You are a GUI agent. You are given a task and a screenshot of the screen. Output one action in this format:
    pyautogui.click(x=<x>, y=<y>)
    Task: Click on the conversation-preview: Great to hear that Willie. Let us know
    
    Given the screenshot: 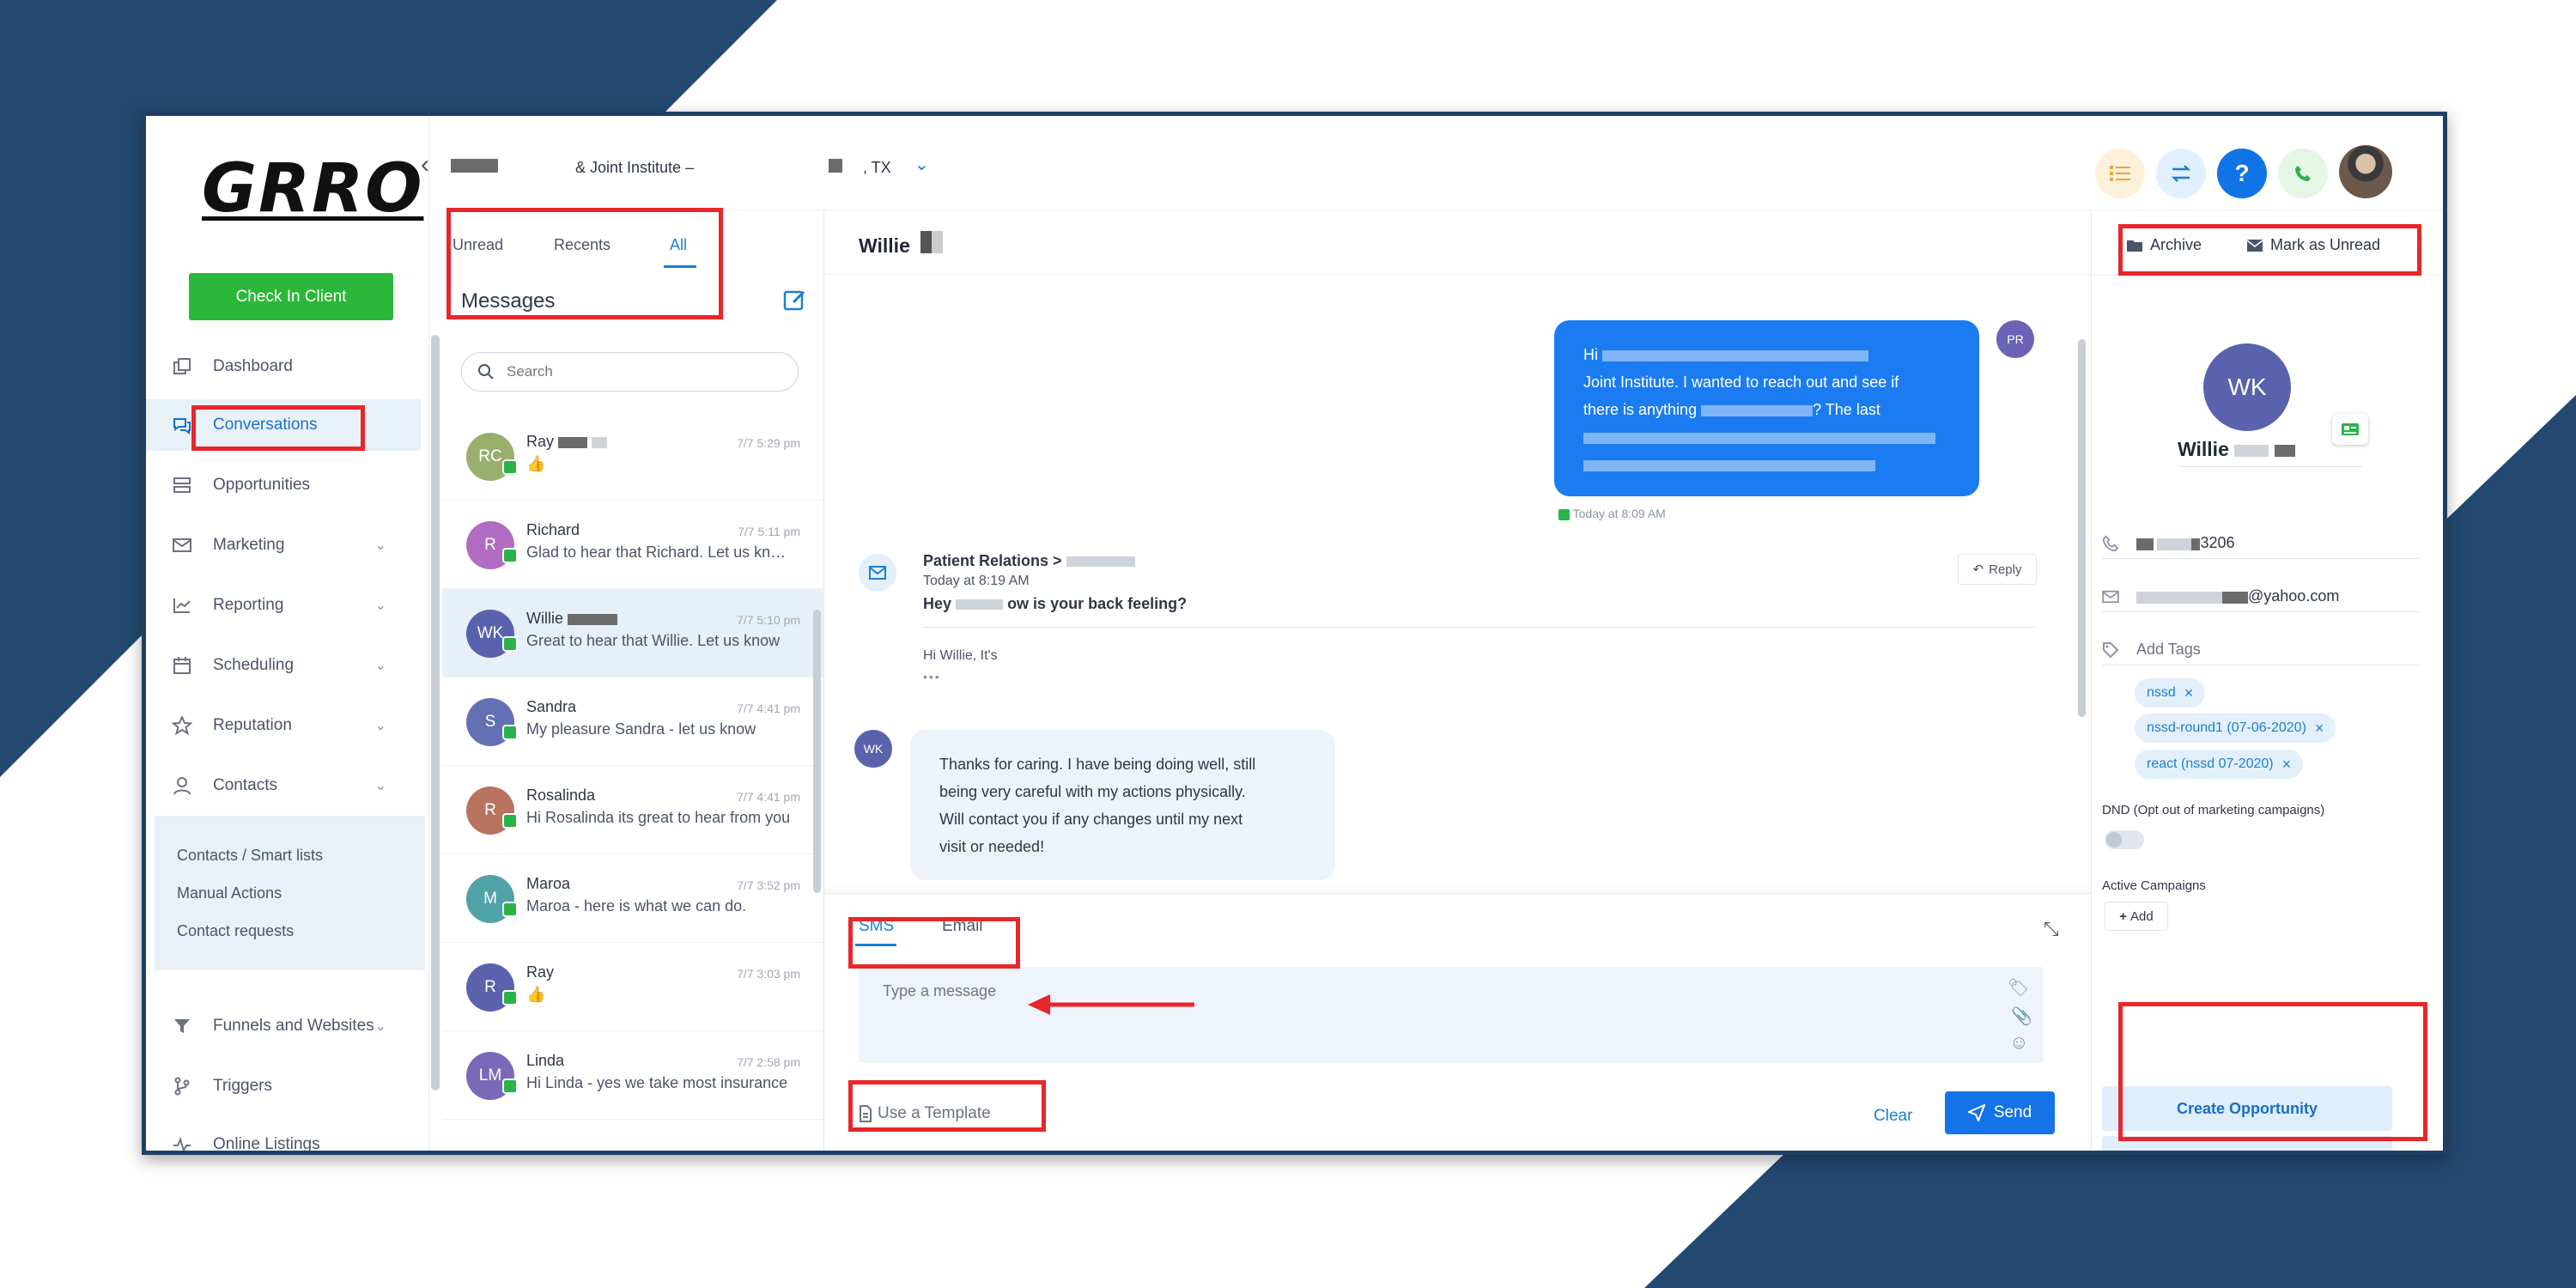 What is the action you would take?
    pyautogui.click(x=653, y=640)
    